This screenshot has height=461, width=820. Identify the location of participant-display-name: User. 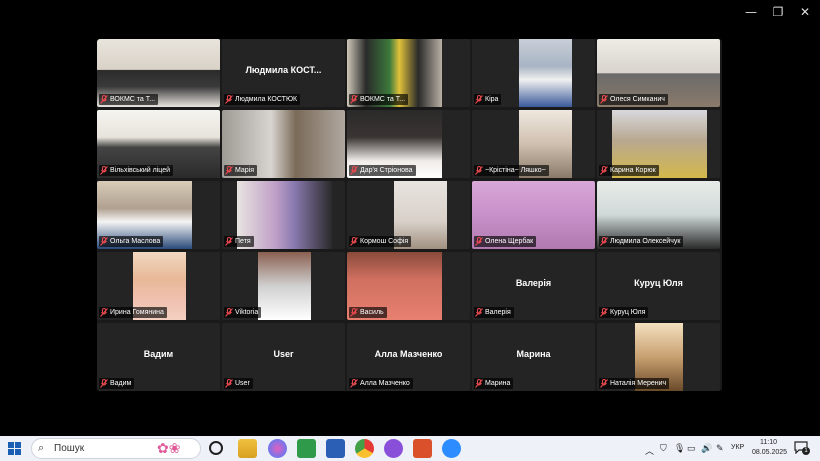
(283, 354).